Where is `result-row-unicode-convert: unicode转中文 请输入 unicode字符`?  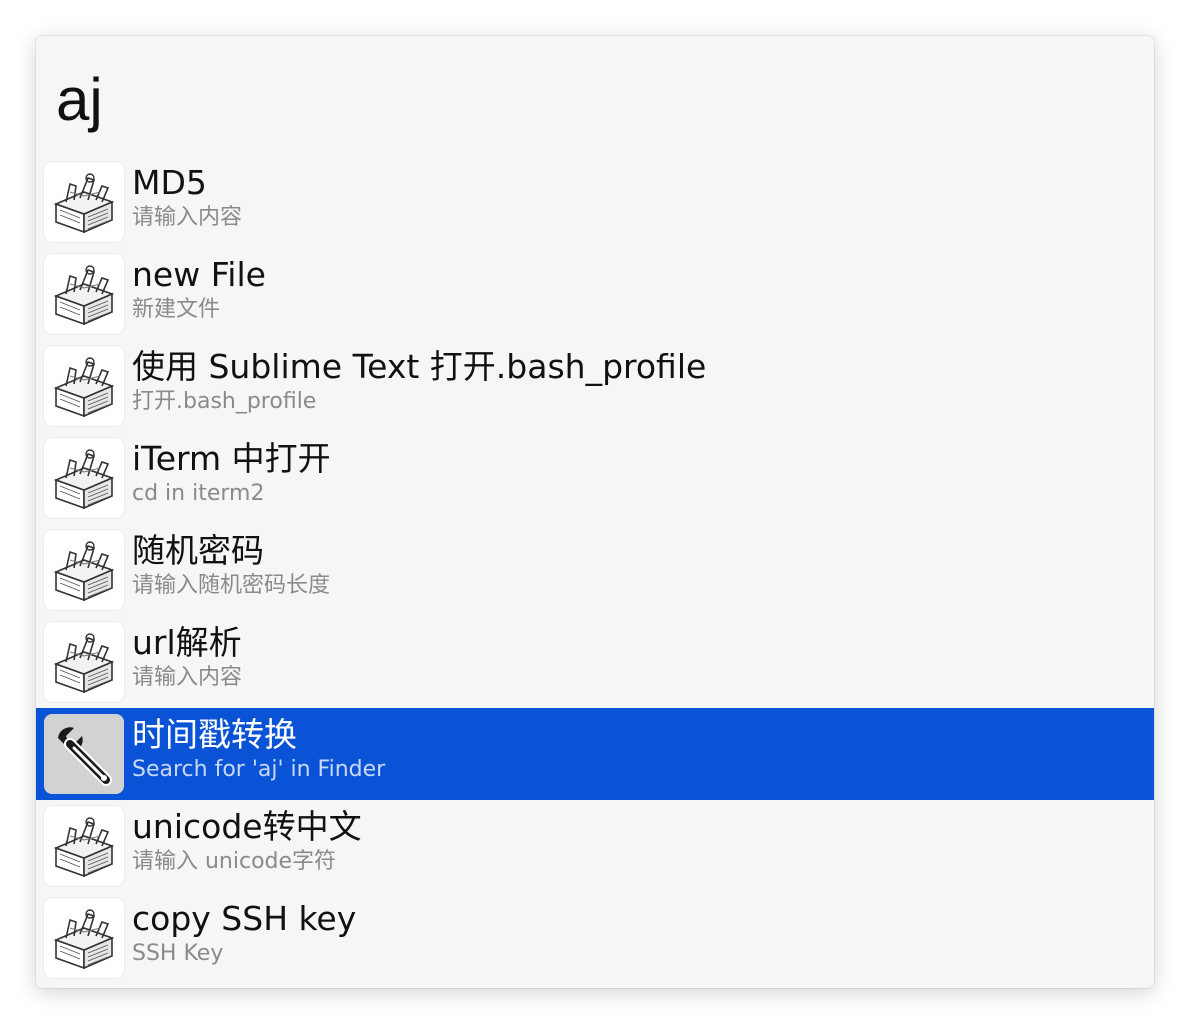
result-row-unicode-convert: unicode转中文 请输入 unicode字符 is located at coordinates (595, 846).